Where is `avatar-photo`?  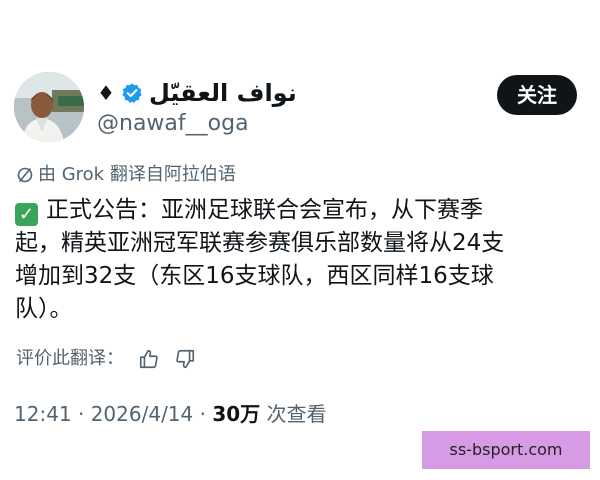
avatar-photo is located at coordinates (49, 107).